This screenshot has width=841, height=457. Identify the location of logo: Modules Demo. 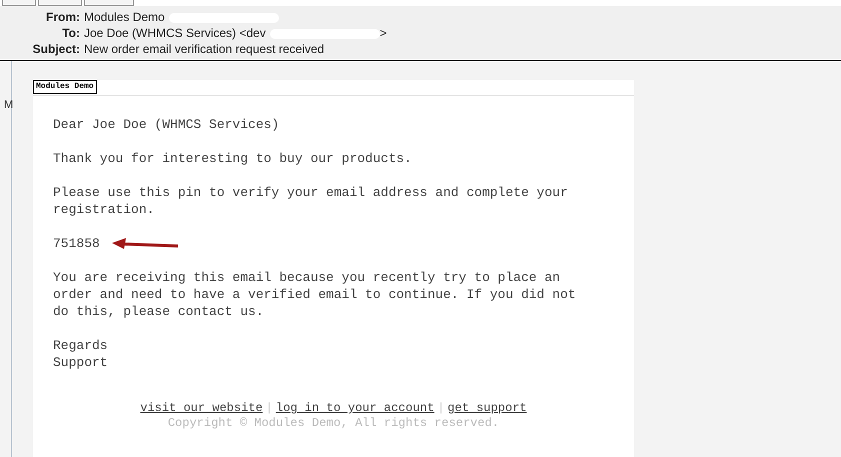
(65, 87).